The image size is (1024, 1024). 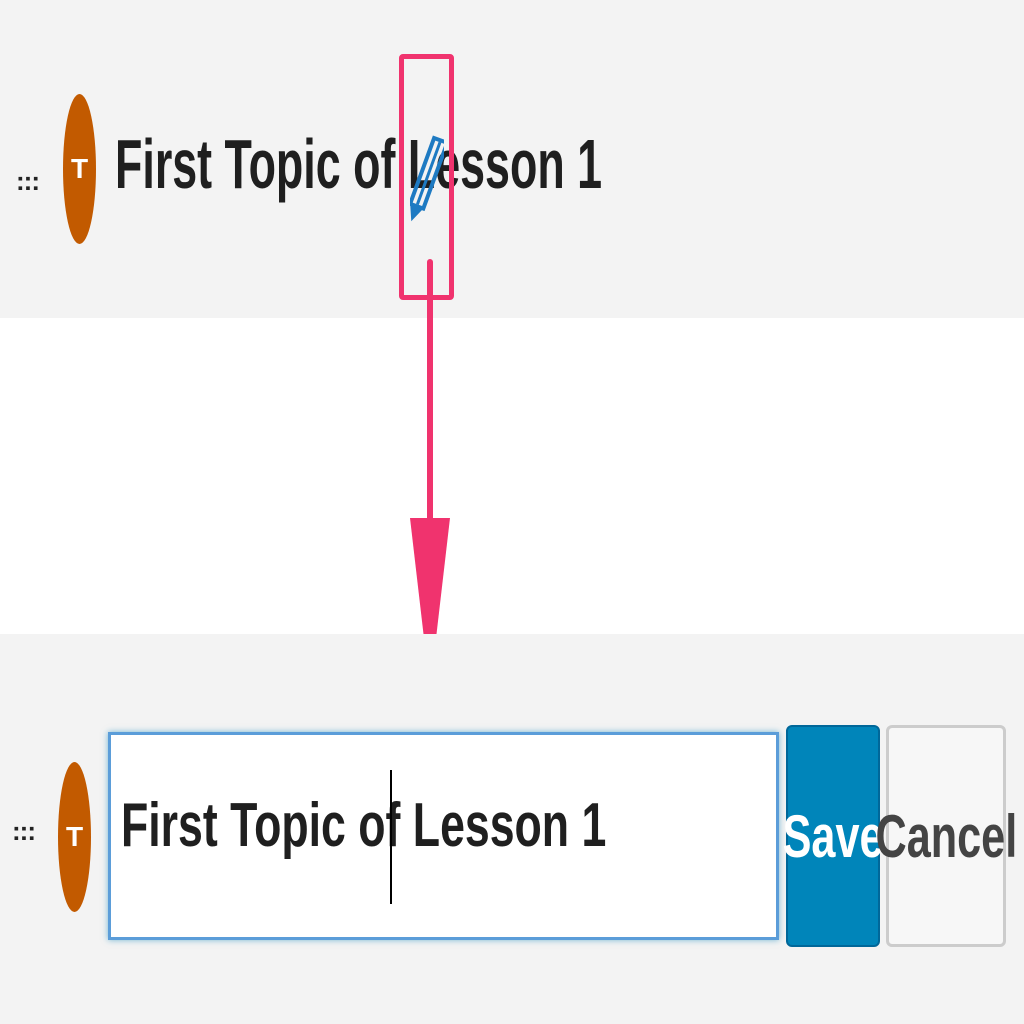 I want to click on cancel-button: Cancel, so click(x=946, y=836).